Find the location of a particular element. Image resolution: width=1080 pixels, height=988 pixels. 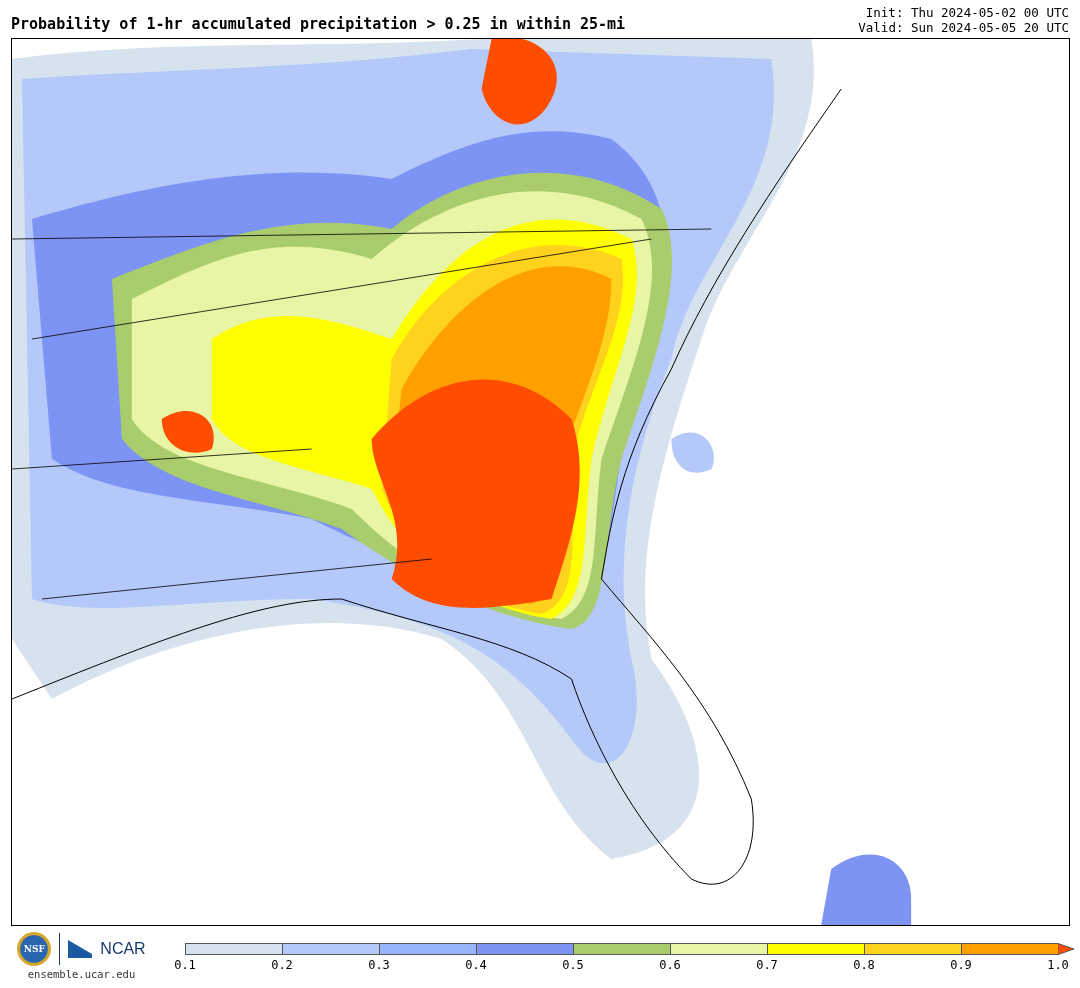

colorbar-tick-label: 0.3 is located at coordinates (379, 965).